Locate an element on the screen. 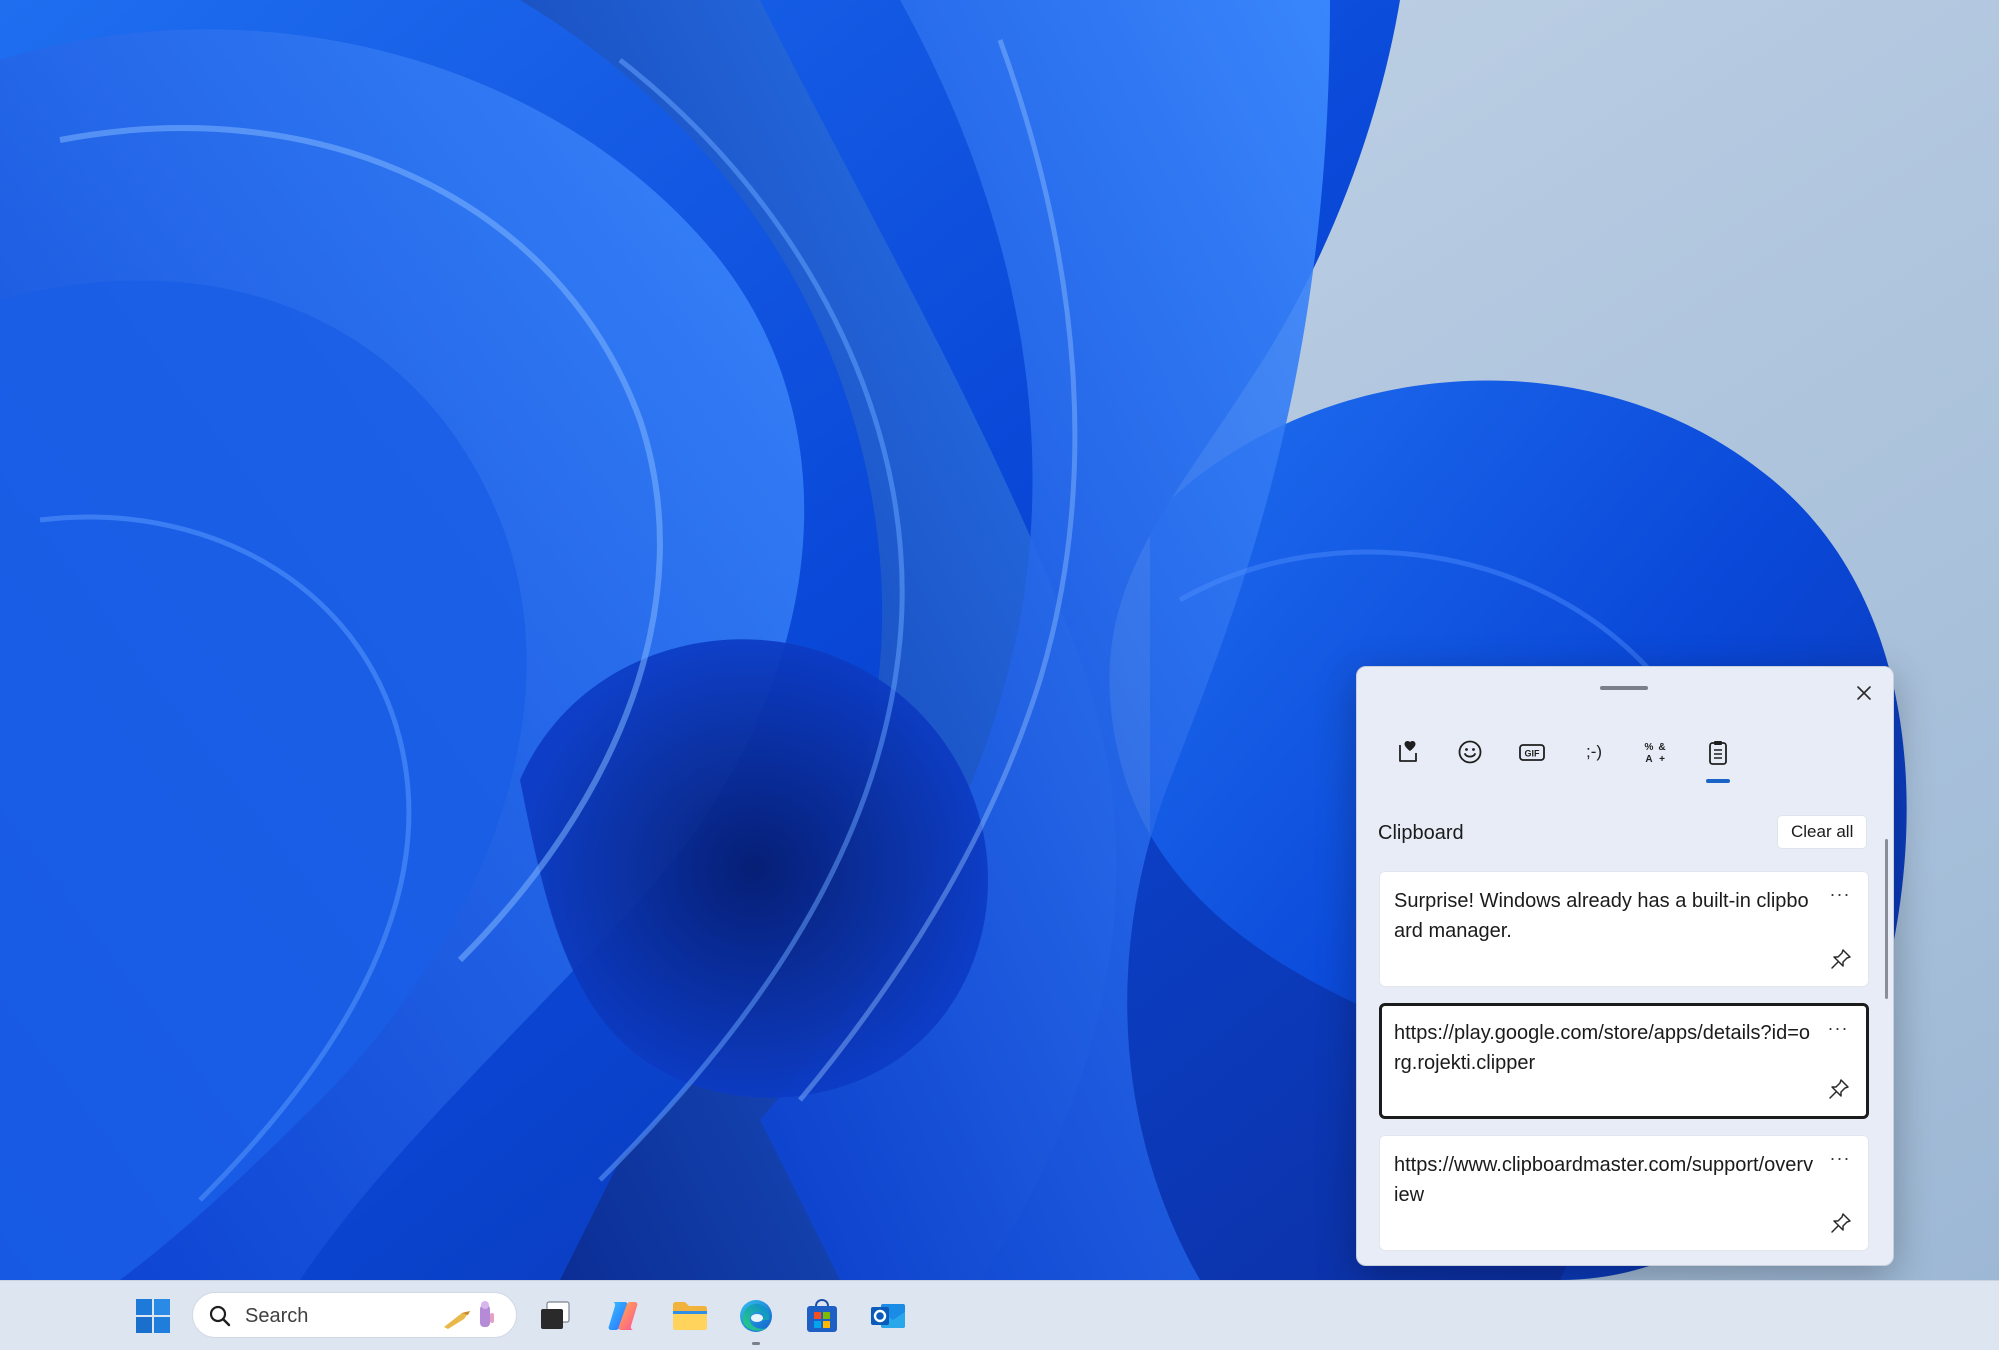 The width and height of the screenshot is (1999, 1350). tab-symbols: % & A + is located at coordinates (1656, 757).